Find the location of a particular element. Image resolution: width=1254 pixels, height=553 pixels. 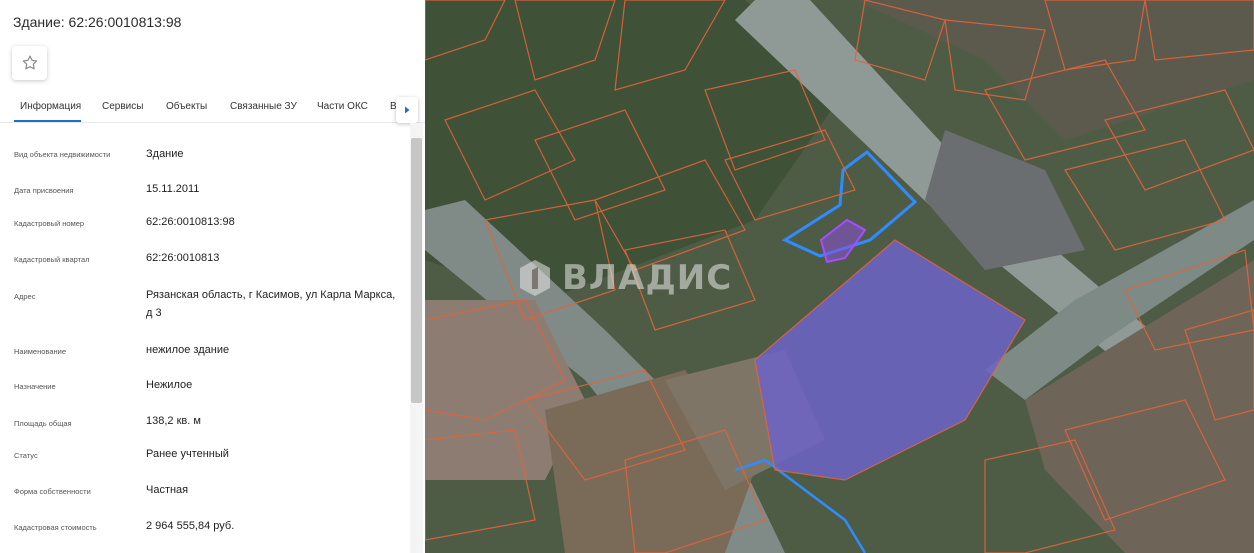

watermark-text: ВЛАДИС is located at coordinates (647, 278).